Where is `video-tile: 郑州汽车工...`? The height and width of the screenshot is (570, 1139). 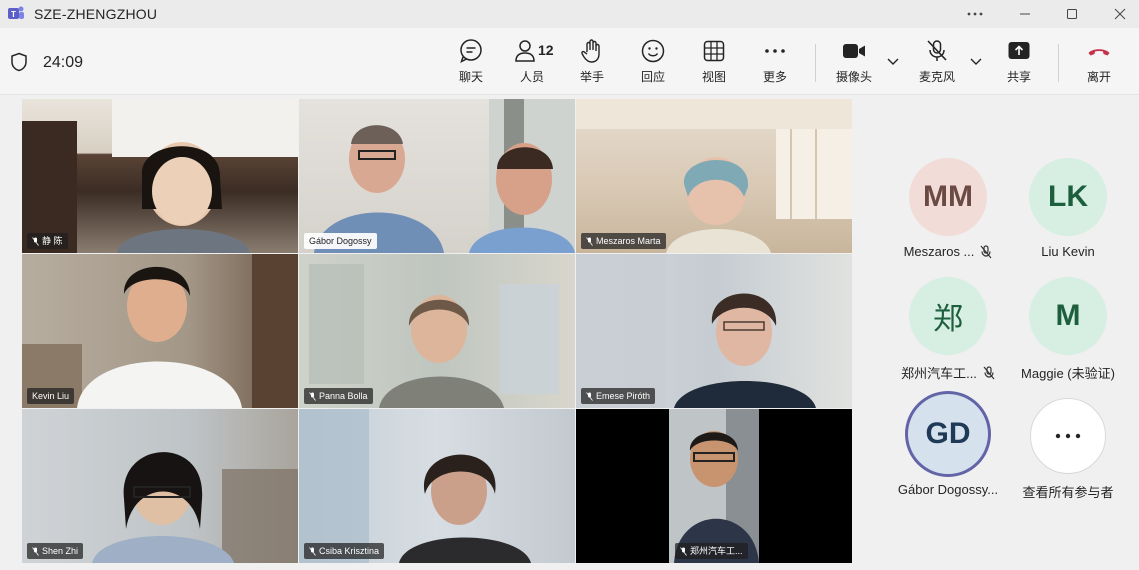
video-tile: 郑州汽车工... is located at coordinates (714, 486).